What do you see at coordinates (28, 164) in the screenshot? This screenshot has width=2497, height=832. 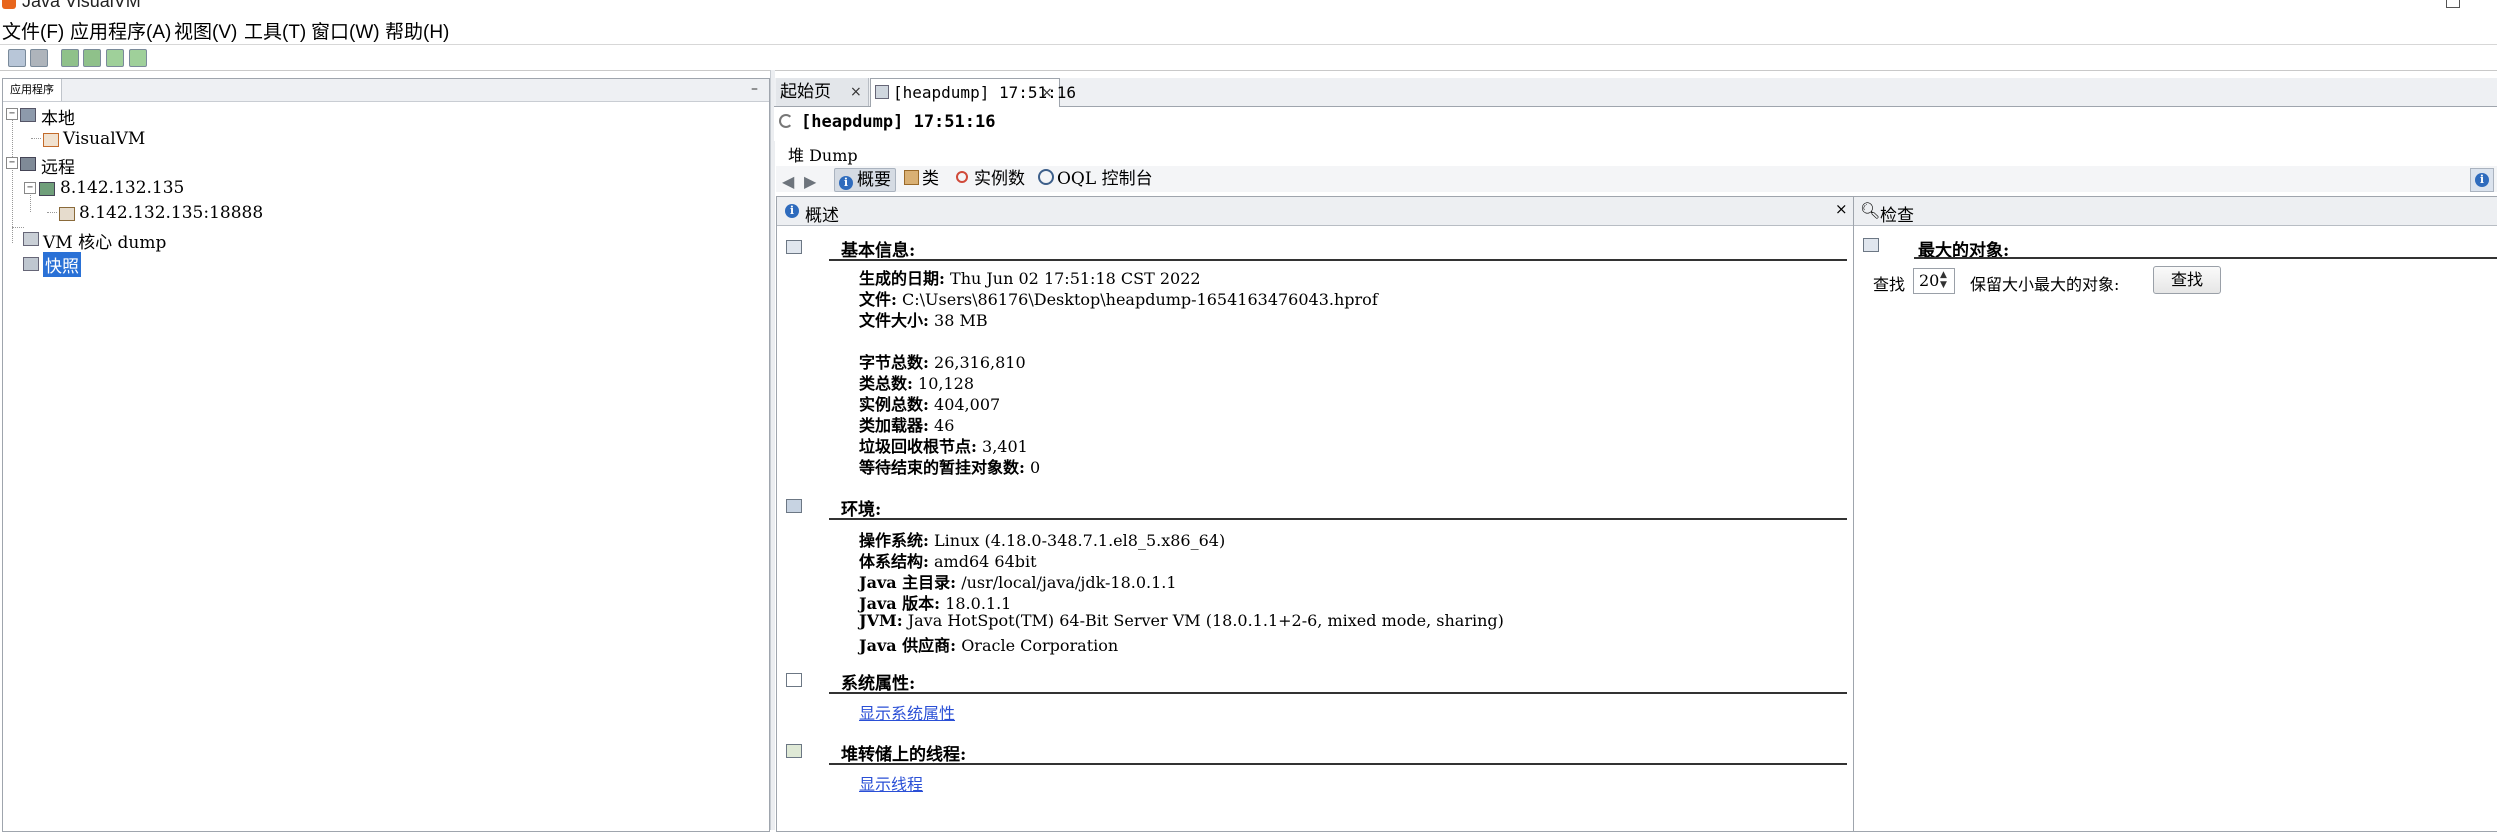 I see `remote-network-icon` at bounding box center [28, 164].